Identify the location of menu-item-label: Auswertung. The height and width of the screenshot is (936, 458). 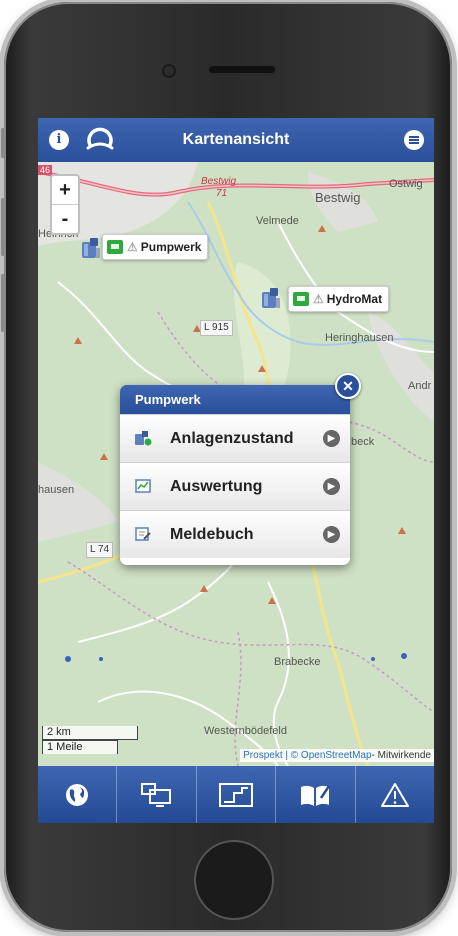
(216, 486).